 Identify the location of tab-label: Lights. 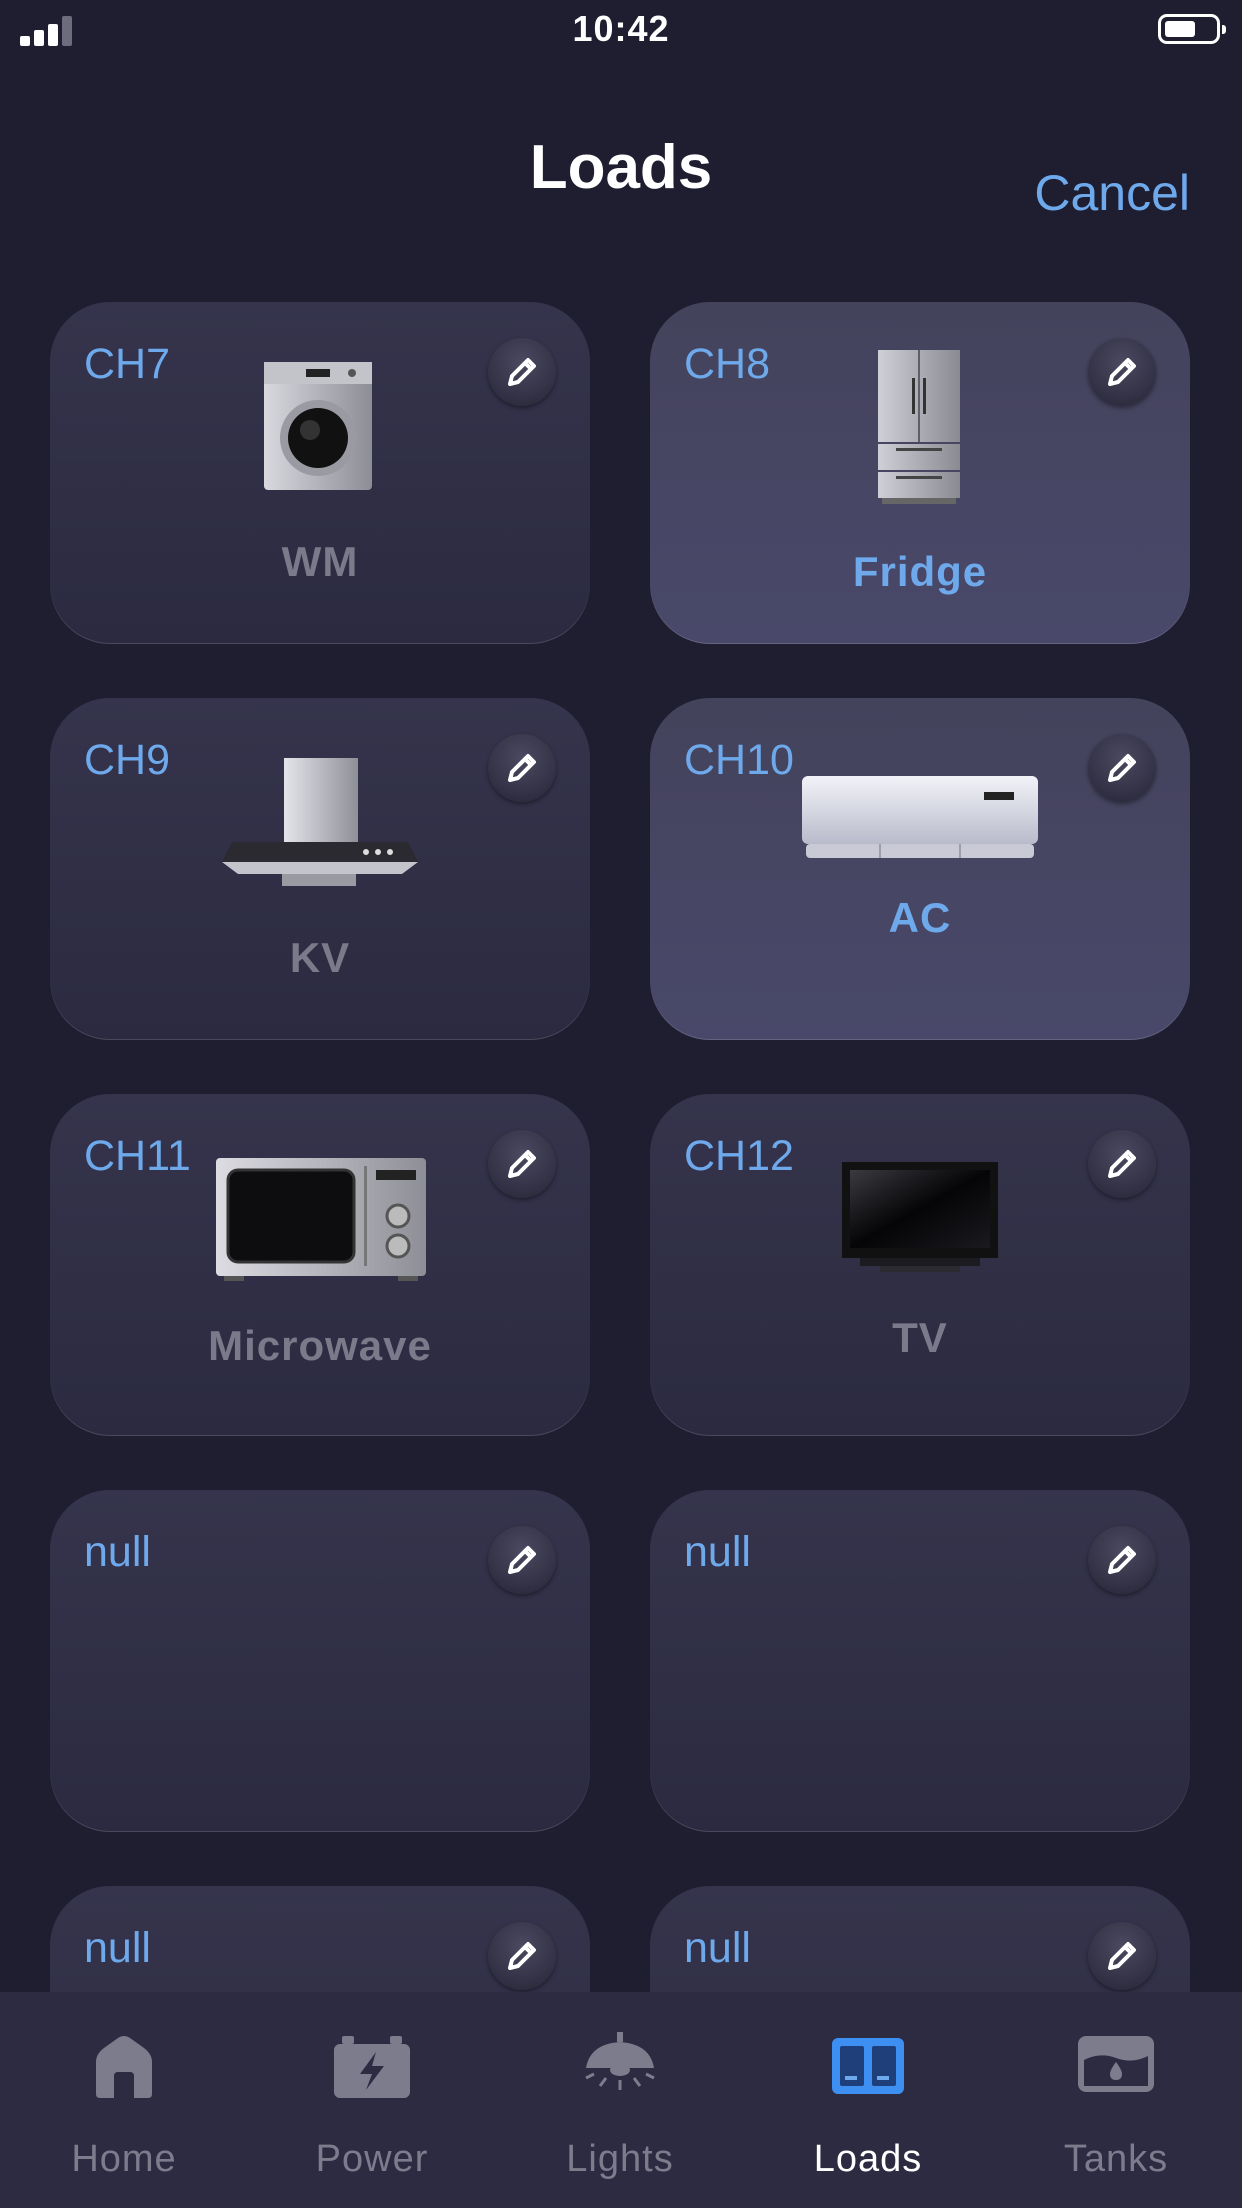
(620, 2159).